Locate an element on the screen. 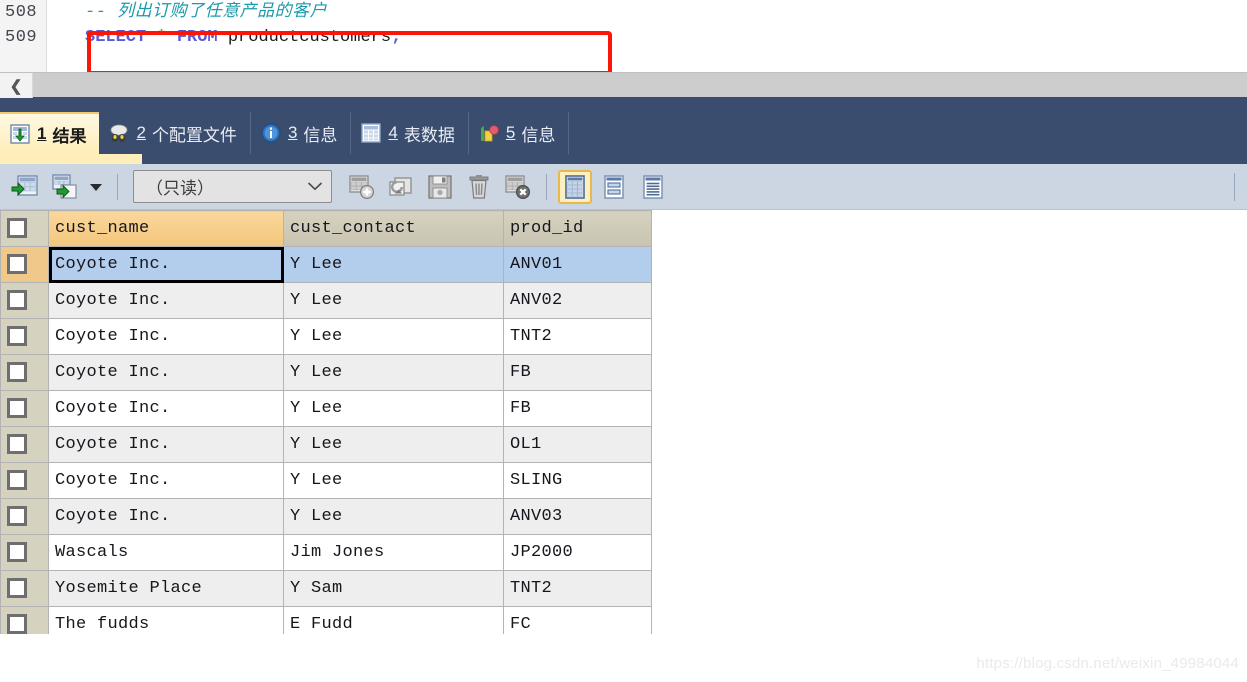  grid-cell: JP2000 is located at coordinates (577, 552).